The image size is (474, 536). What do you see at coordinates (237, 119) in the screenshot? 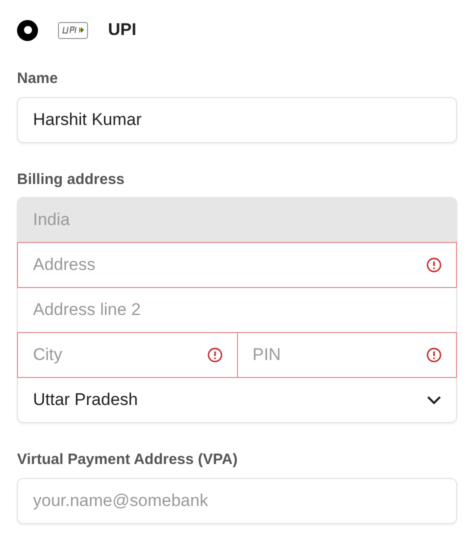
I see `name-field: Harshit Kumar` at bounding box center [237, 119].